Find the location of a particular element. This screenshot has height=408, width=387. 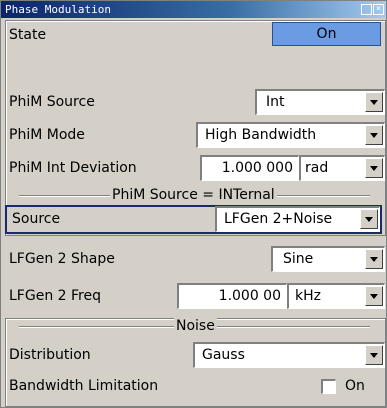

phim-mode-select: High Bandwidth is located at coordinates (290, 135).